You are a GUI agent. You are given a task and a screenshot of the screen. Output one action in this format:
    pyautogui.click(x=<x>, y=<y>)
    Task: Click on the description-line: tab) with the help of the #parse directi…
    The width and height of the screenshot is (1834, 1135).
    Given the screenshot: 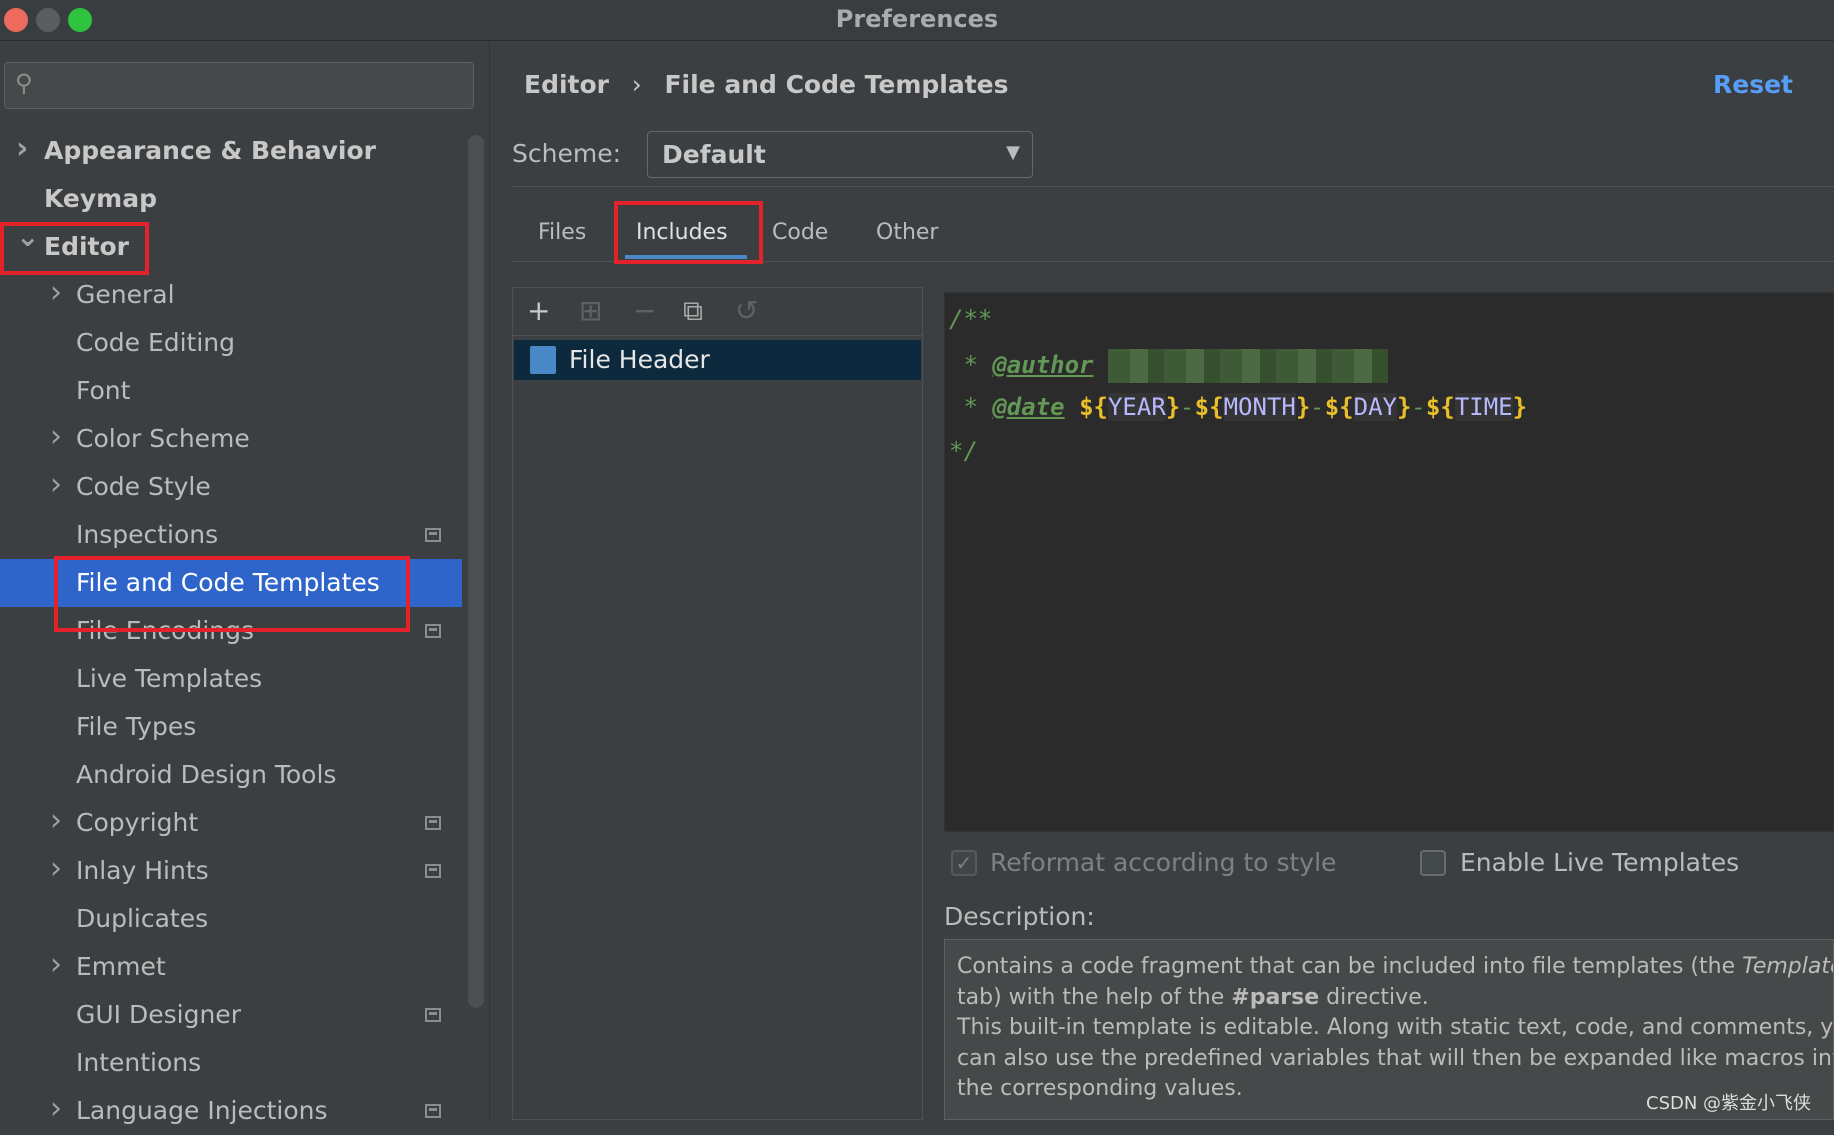 What is the action you would take?
    pyautogui.click(x=1389, y=998)
    